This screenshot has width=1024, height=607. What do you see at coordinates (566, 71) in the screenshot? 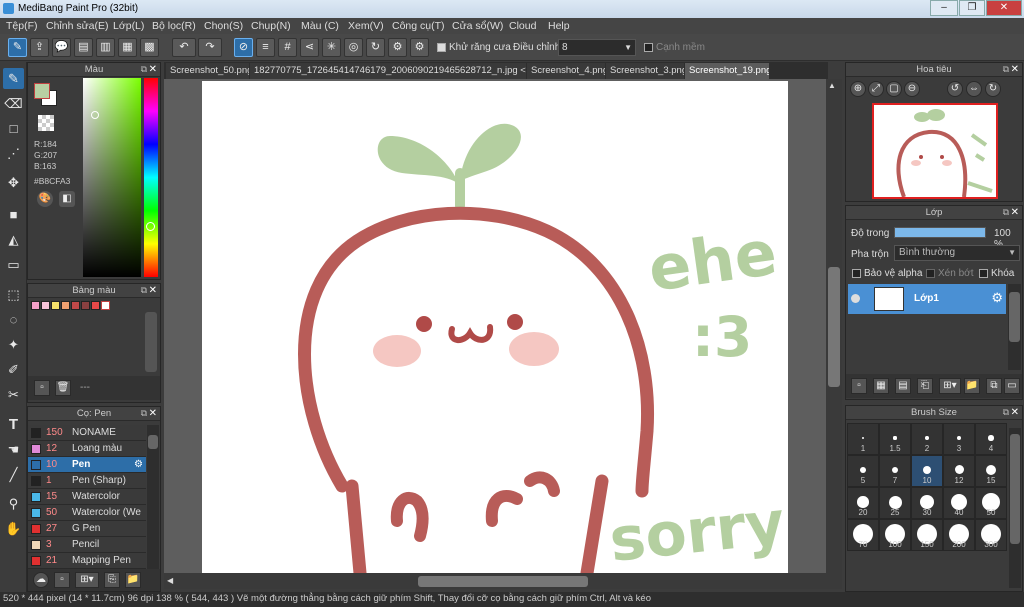
I see `tab-screenshot-4: Screenshot_4.png` at bounding box center [566, 71].